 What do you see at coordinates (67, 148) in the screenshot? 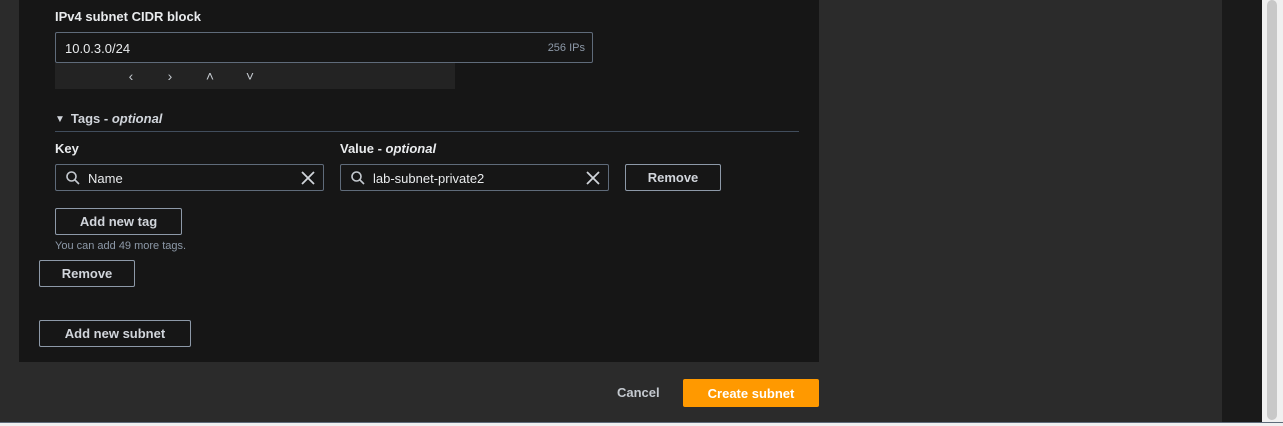
I see `key-label: Key` at bounding box center [67, 148].